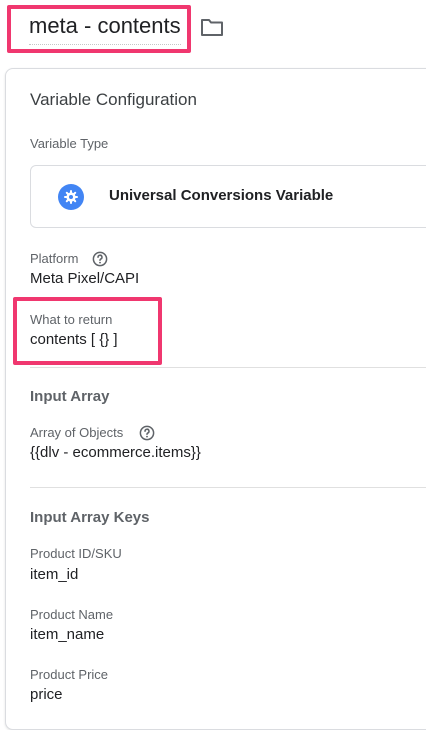 This screenshot has width=426, height=730. Describe the element at coordinates (69, 143) in the screenshot. I see `variable-type-label: Variable Type` at that location.